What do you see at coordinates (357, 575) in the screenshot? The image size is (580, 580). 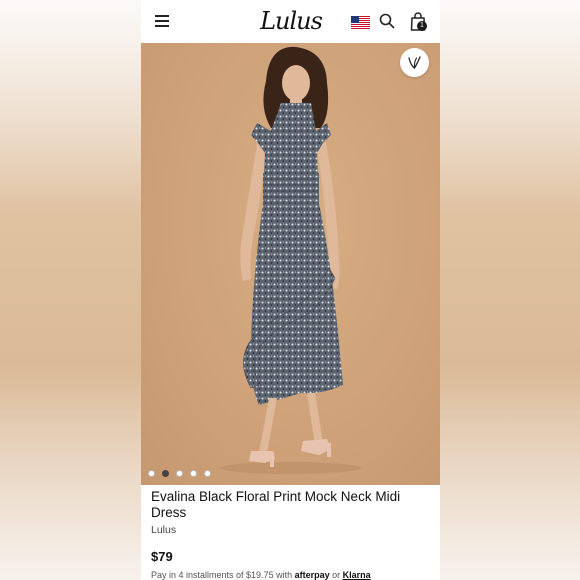 I see `klarna-link: Klarna` at bounding box center [357, 575].